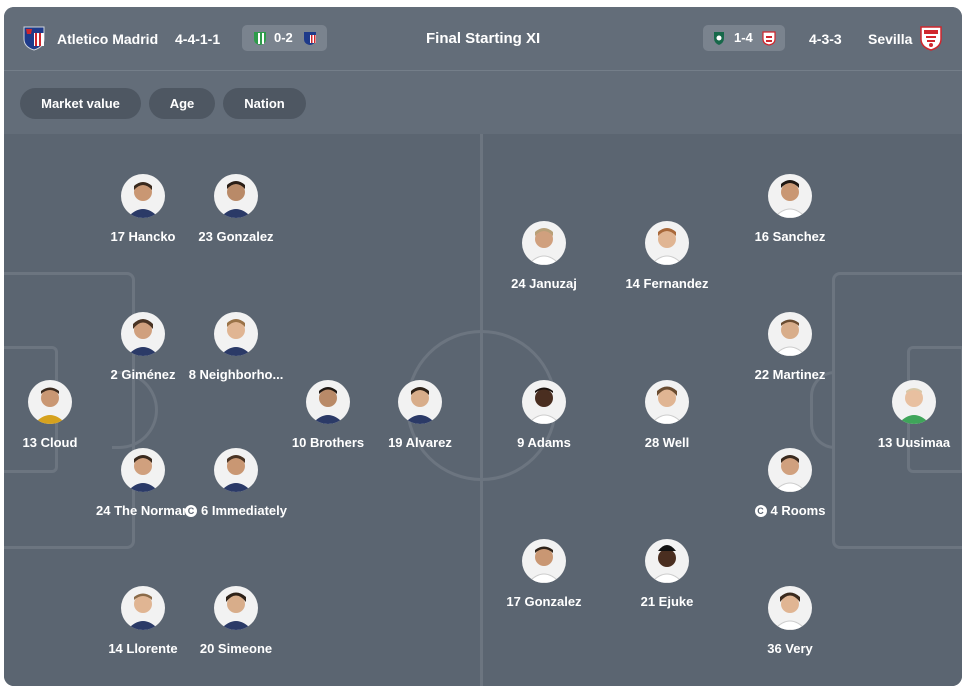 The width and height of the screenshot is (967, 689). I want to click on player-name: 21 Ejuke, so click(667, 601).